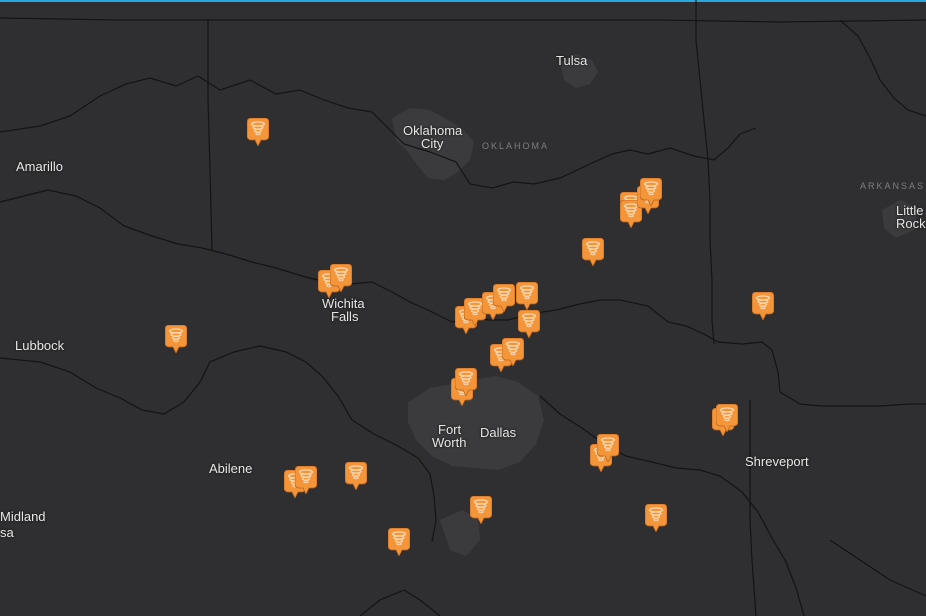 This screenshot has width=926, height=616. What do you see at coordinates (210, 135) in the screenshot?
I see `boundary-west-texas-line` at bounding box center [210, 135].